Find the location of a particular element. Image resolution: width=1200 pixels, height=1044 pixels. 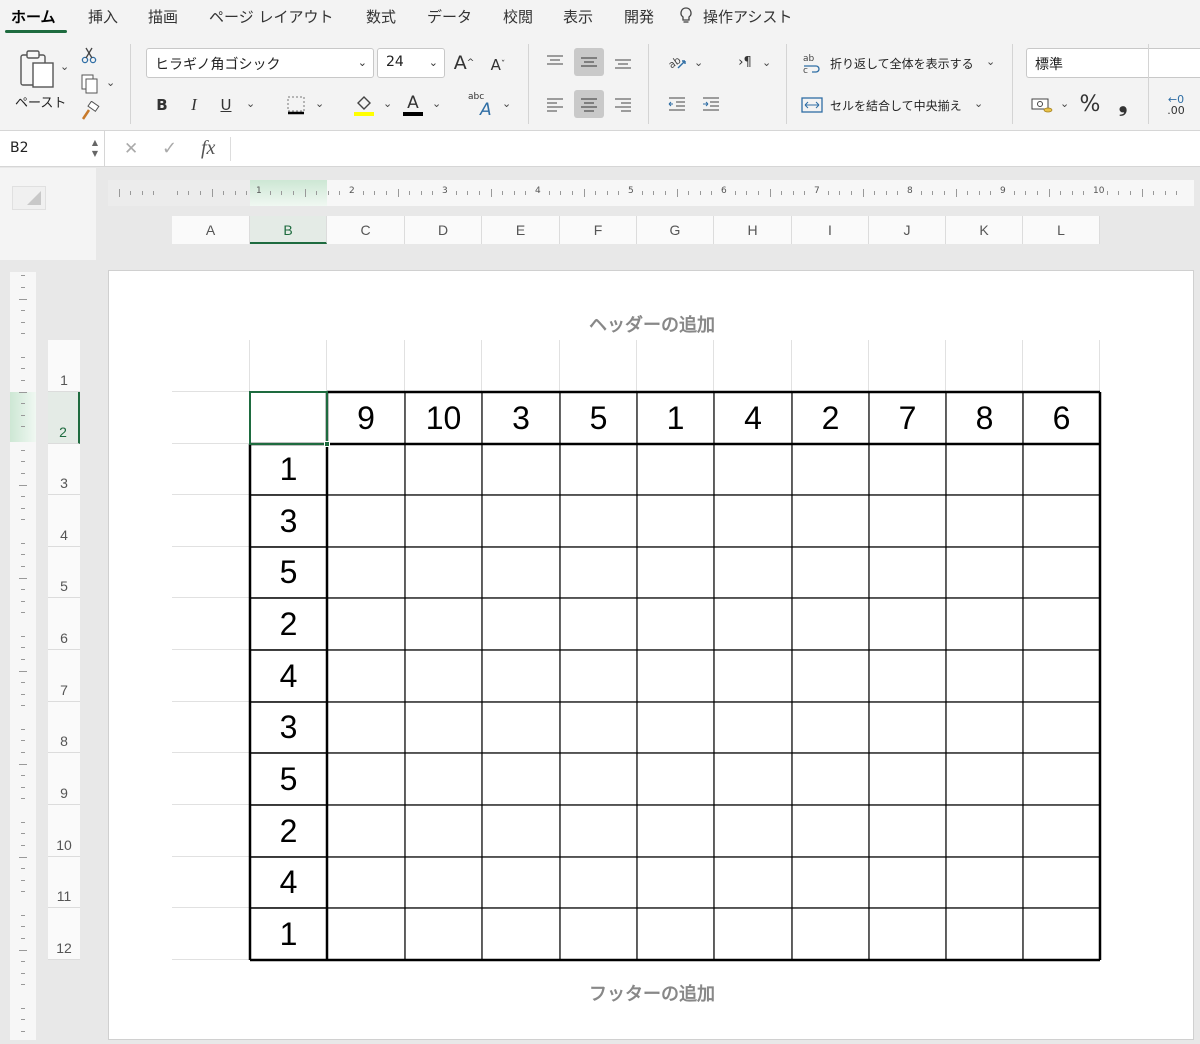

underline-button: U is located at coordinates (226, 105).